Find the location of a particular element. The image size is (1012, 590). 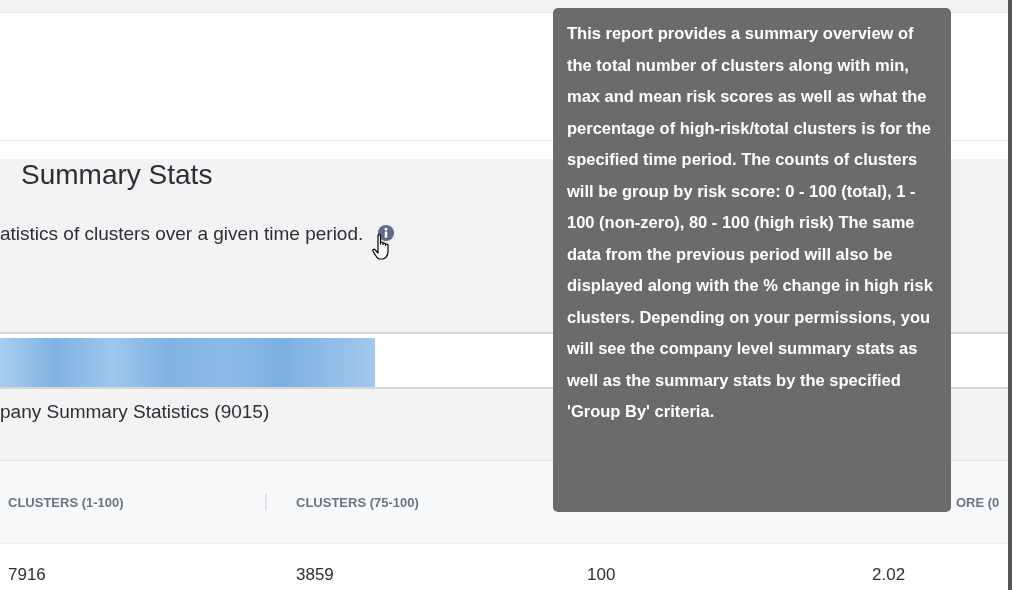

info-icon is located at coordinates (386, 233).